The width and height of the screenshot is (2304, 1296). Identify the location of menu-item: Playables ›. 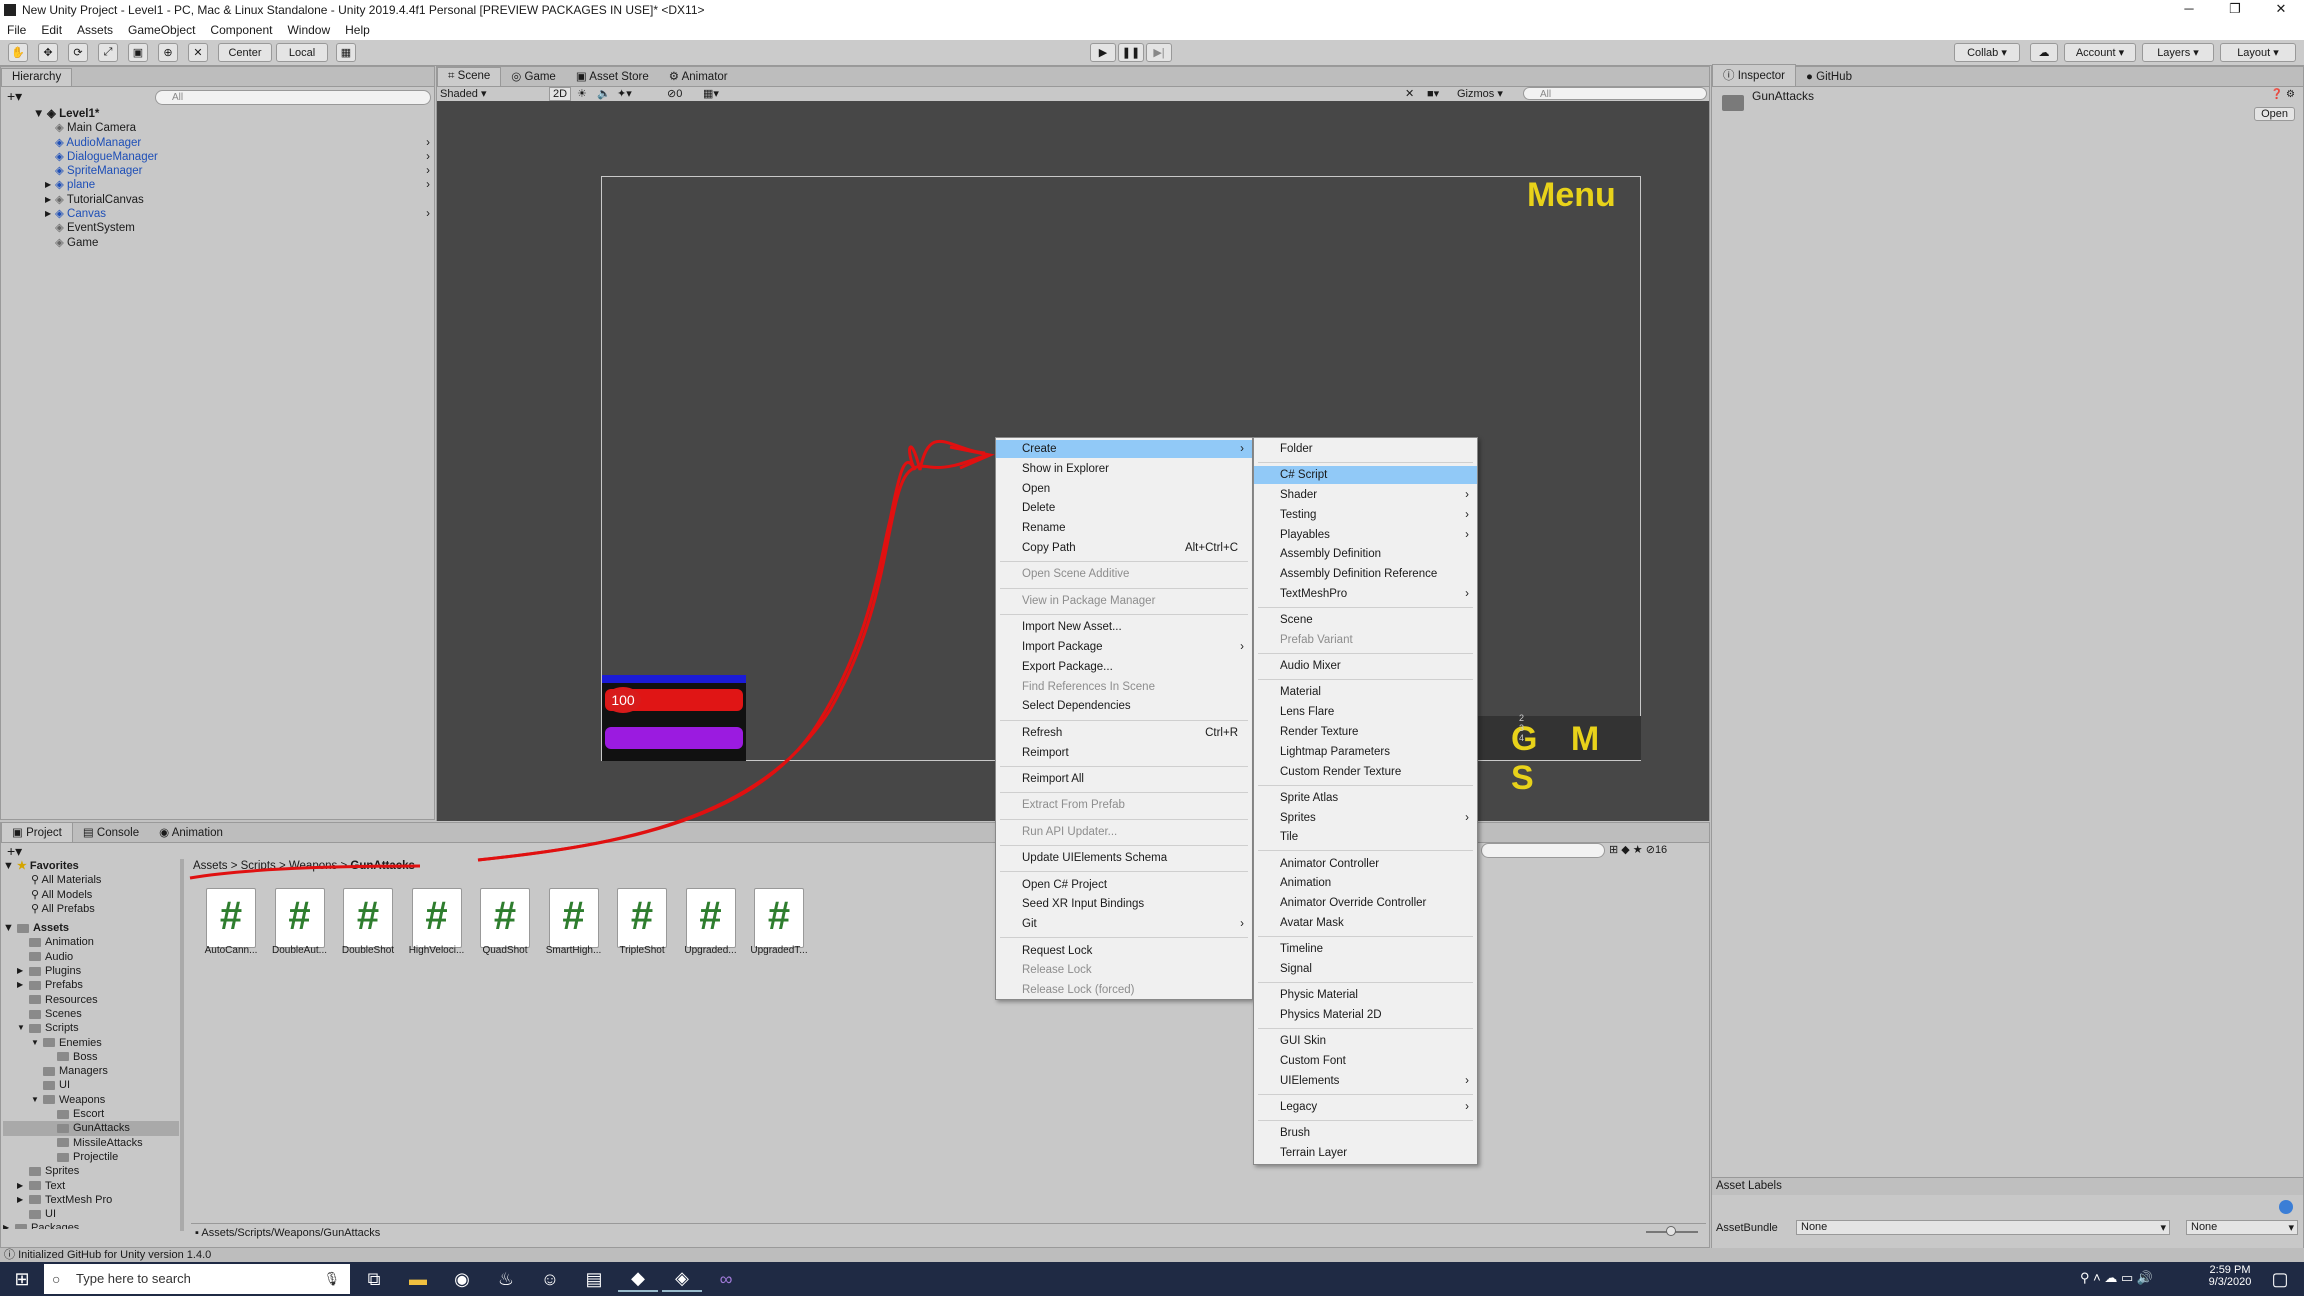
(1365, 535).